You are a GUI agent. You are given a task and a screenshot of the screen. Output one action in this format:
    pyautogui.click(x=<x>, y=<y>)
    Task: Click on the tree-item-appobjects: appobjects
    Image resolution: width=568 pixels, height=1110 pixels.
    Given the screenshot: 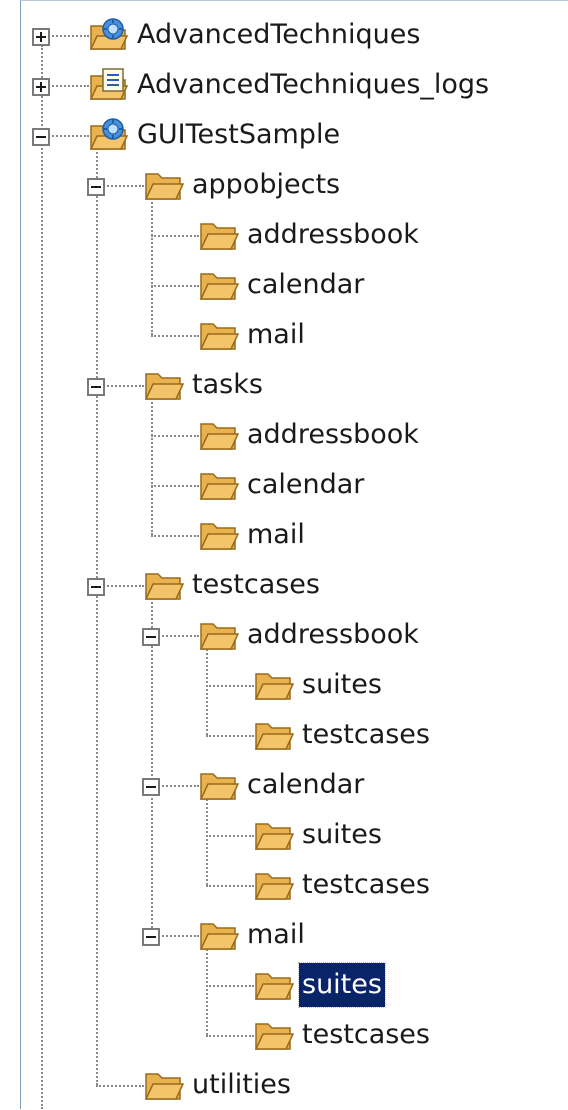 What is the action you would take?
    pyautogui.click(x=284, y=185)
    